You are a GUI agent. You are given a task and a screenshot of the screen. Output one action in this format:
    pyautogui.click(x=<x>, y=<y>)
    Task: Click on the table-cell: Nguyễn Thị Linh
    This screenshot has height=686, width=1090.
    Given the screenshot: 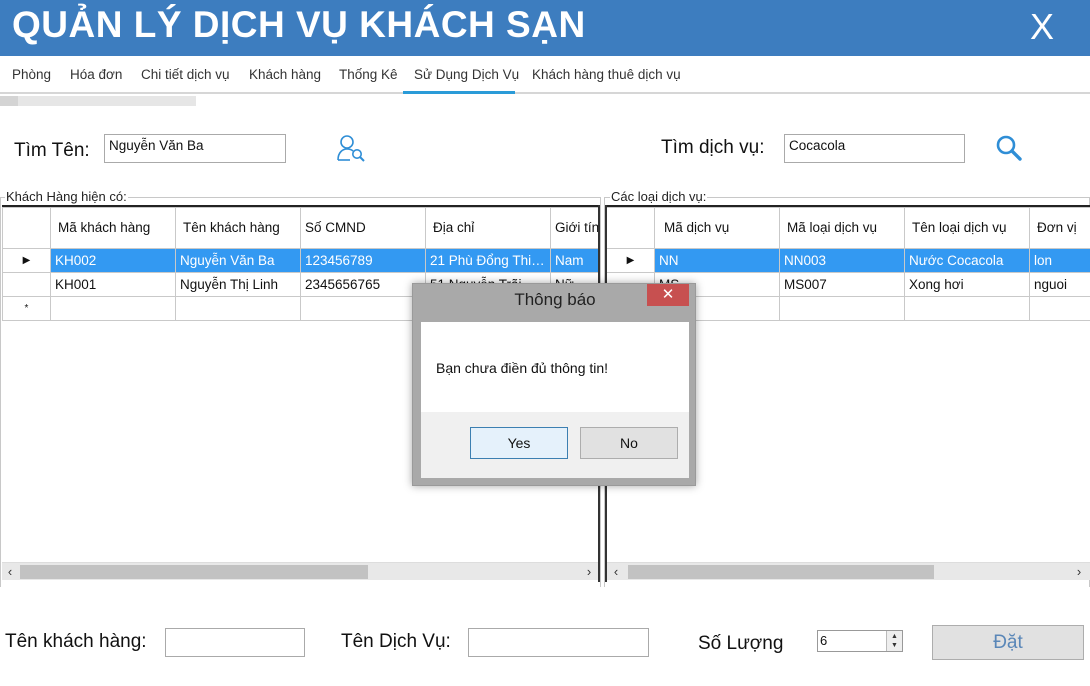 What is the action you would take?
    pyautogui.click(x=238, y=284)
    